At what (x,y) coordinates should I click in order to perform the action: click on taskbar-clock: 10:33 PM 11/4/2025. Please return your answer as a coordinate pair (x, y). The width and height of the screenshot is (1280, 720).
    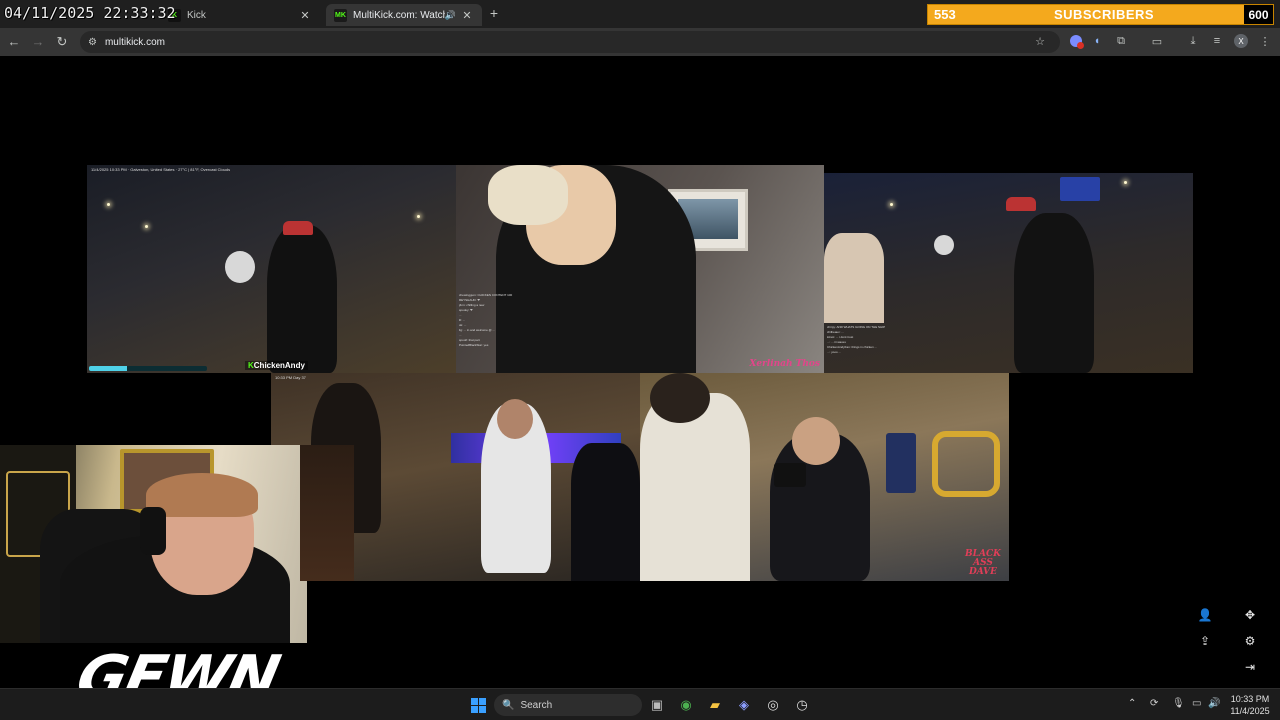
    Looking at the image, I should click on (1250, 705).